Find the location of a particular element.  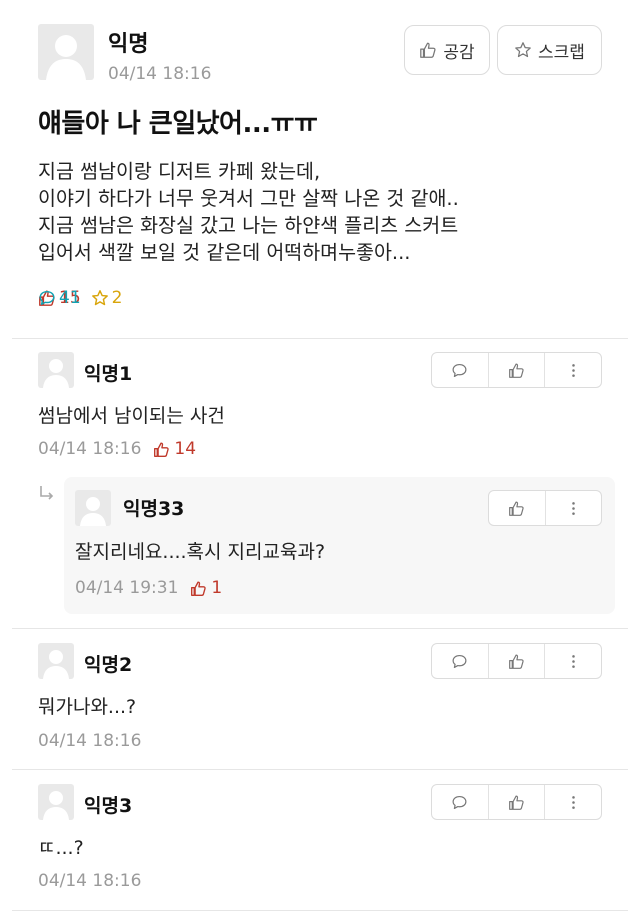

author-avatar is located at coordinates (66, 52).